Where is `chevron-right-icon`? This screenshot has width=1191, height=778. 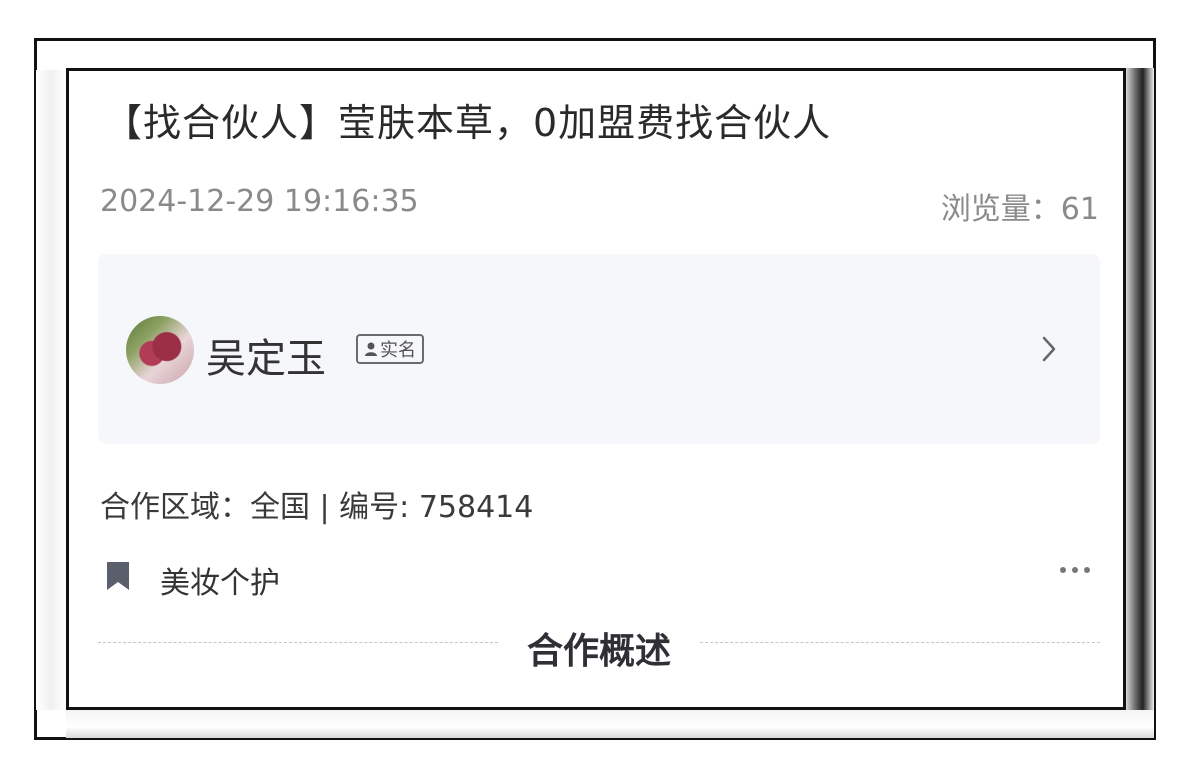 chevron-right-icon is located at coordinates (1049, 349).